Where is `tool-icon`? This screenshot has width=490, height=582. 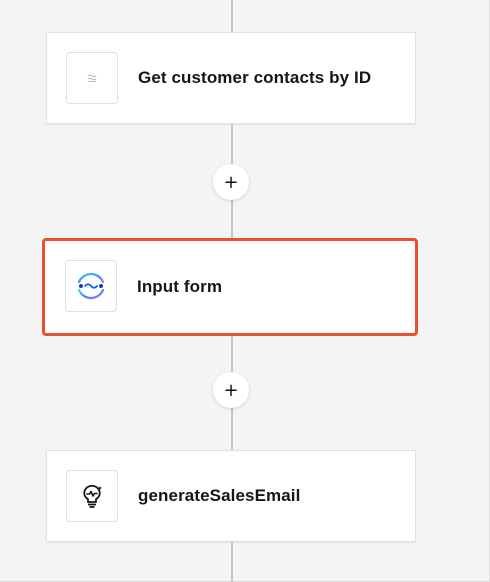 tool-icon is located at coordinates (92, 78).